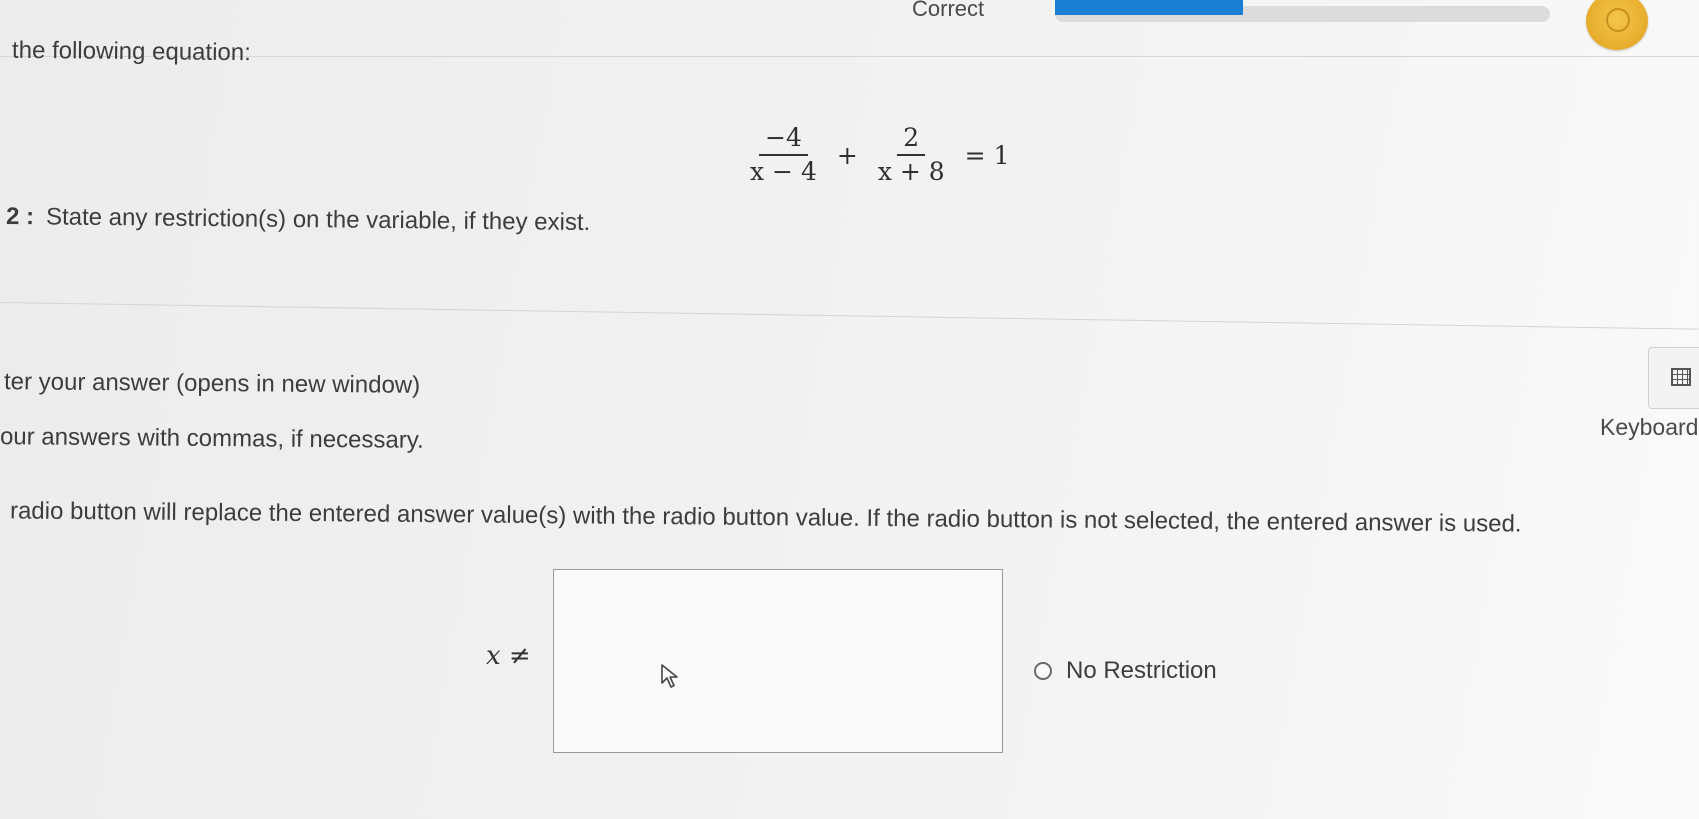 This screenshot has width=1699, height=819. What do you see at coordinates (778, 661) in the screenshot?
I see `answer-input` at bounding box center [778, 661].